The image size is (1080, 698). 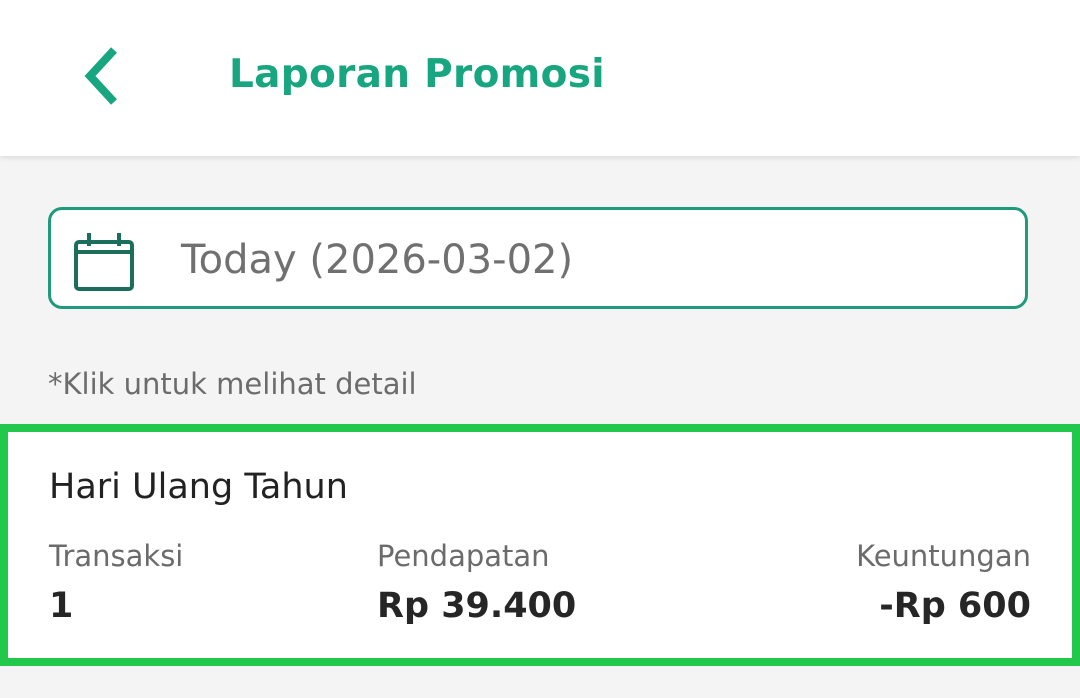 What do you see at coordinates (955, 606) in the screenshot?
I see `keuntungan-value: -Rp 600` at bounding box center [955, 606].